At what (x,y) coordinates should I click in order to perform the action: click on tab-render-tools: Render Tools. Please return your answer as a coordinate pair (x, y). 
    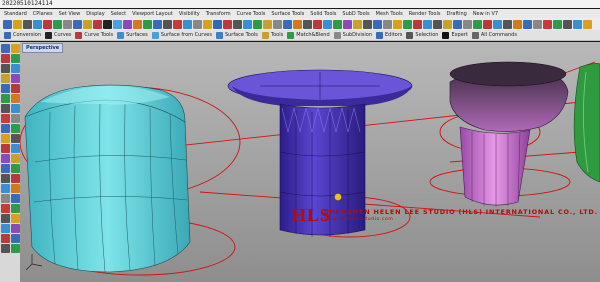
    Looking at the image, I should click on (425, 14).